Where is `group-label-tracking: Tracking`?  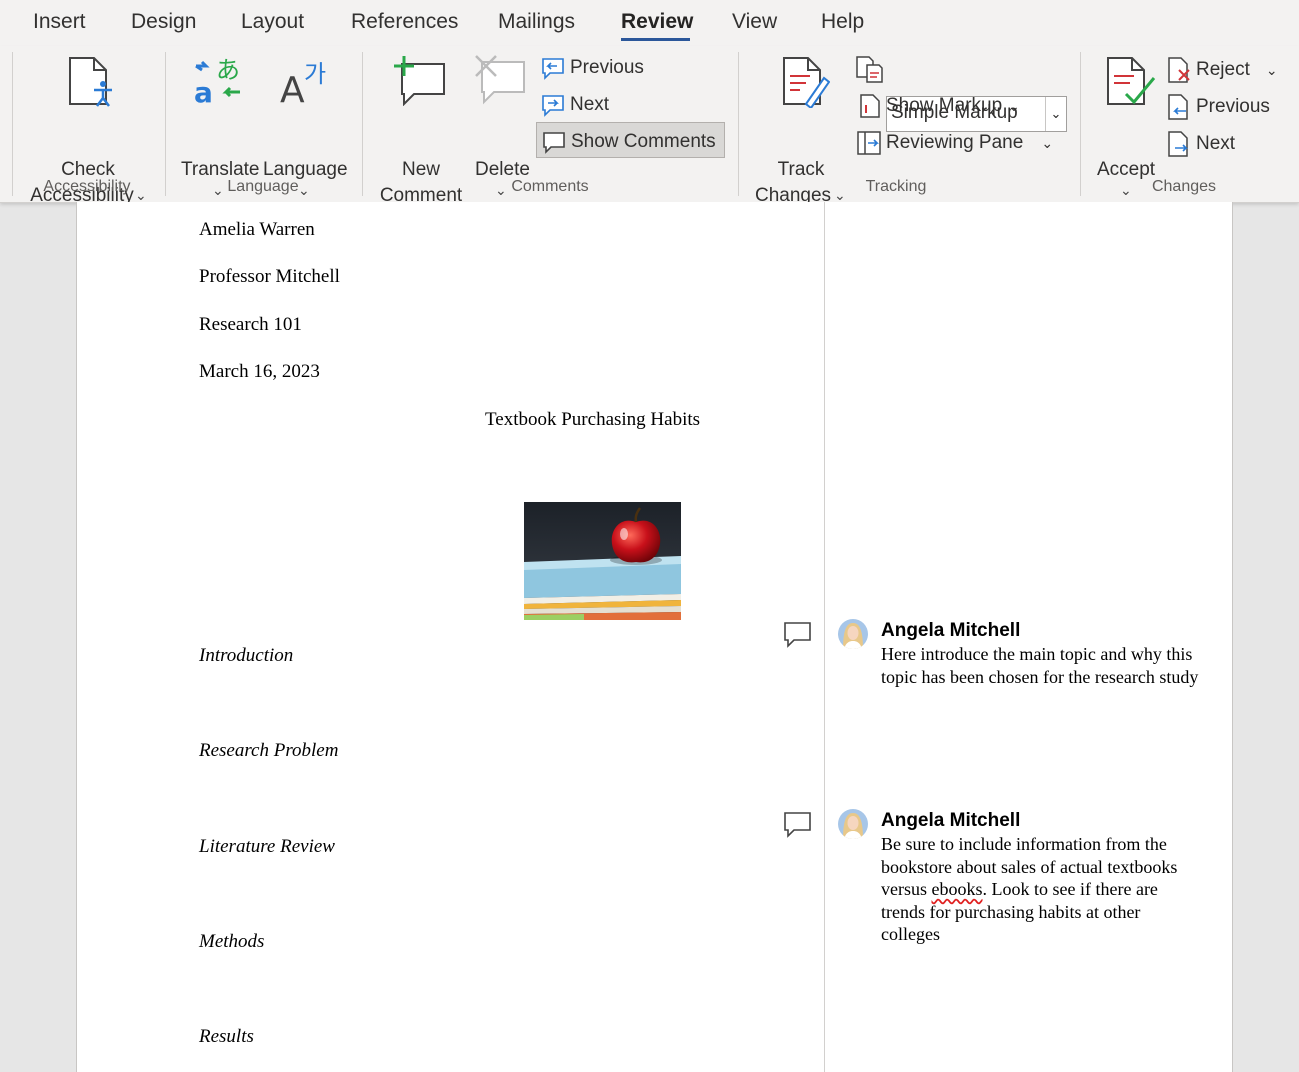 group-label-tracking: Tracking is located at coordinates (896, 186).